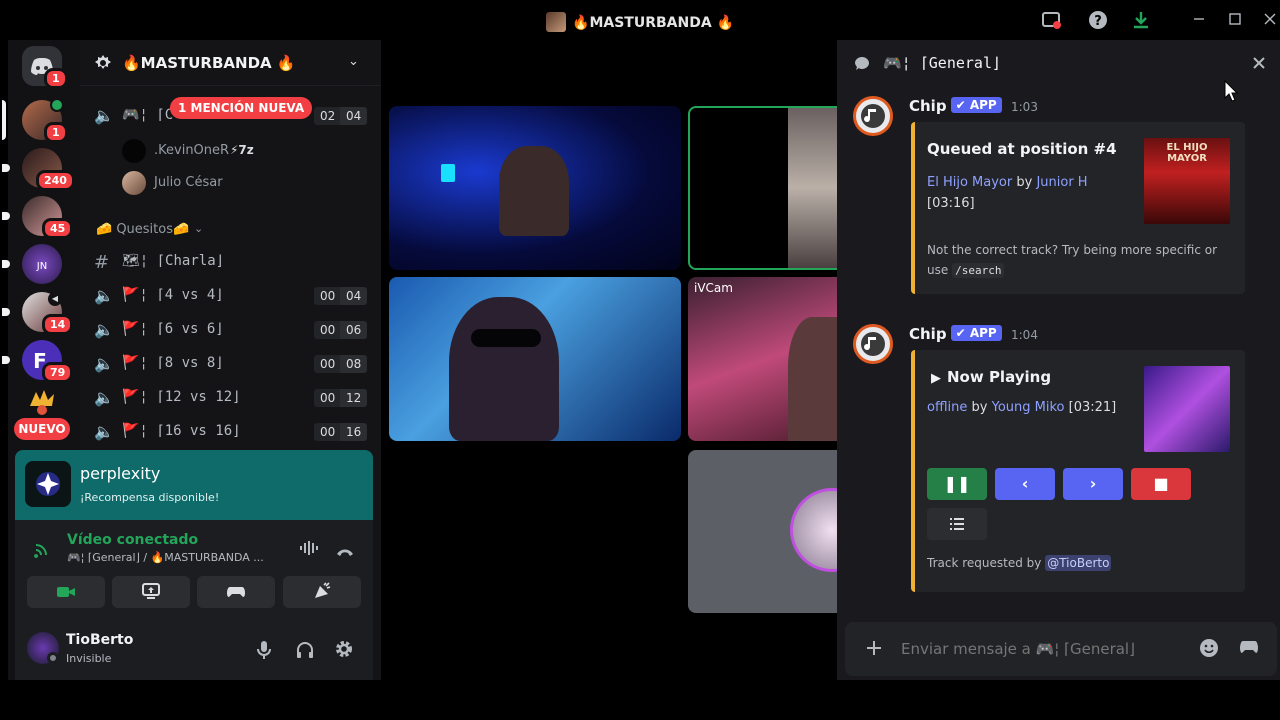 Image resolution: width=1280 pixels, height=720 pixels. Describe the element at coordinates (305, 652) in the screenshot. I see `headphones-icon` at that location.